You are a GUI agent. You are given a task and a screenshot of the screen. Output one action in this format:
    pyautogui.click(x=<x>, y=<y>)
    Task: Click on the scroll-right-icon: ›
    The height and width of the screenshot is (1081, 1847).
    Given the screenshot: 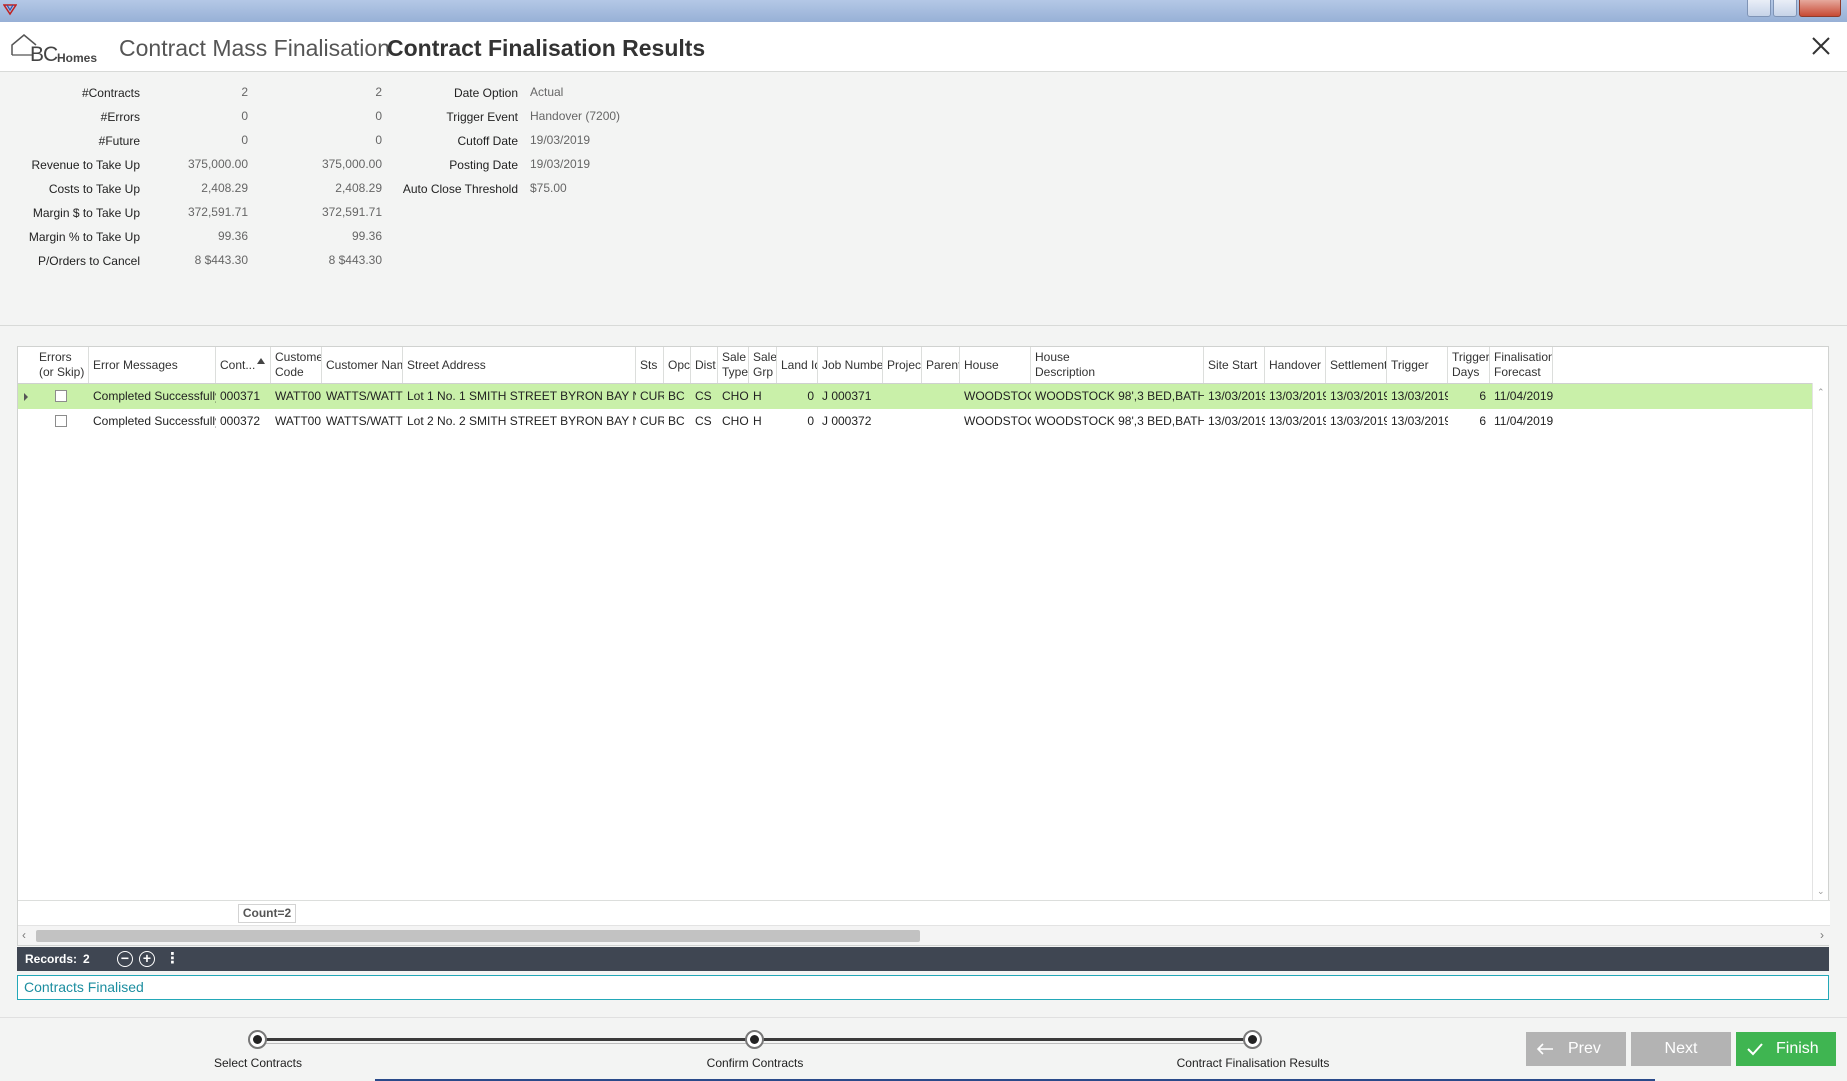 What is the action you would take?
    pyautogui.click(x=1822, y=935)
    